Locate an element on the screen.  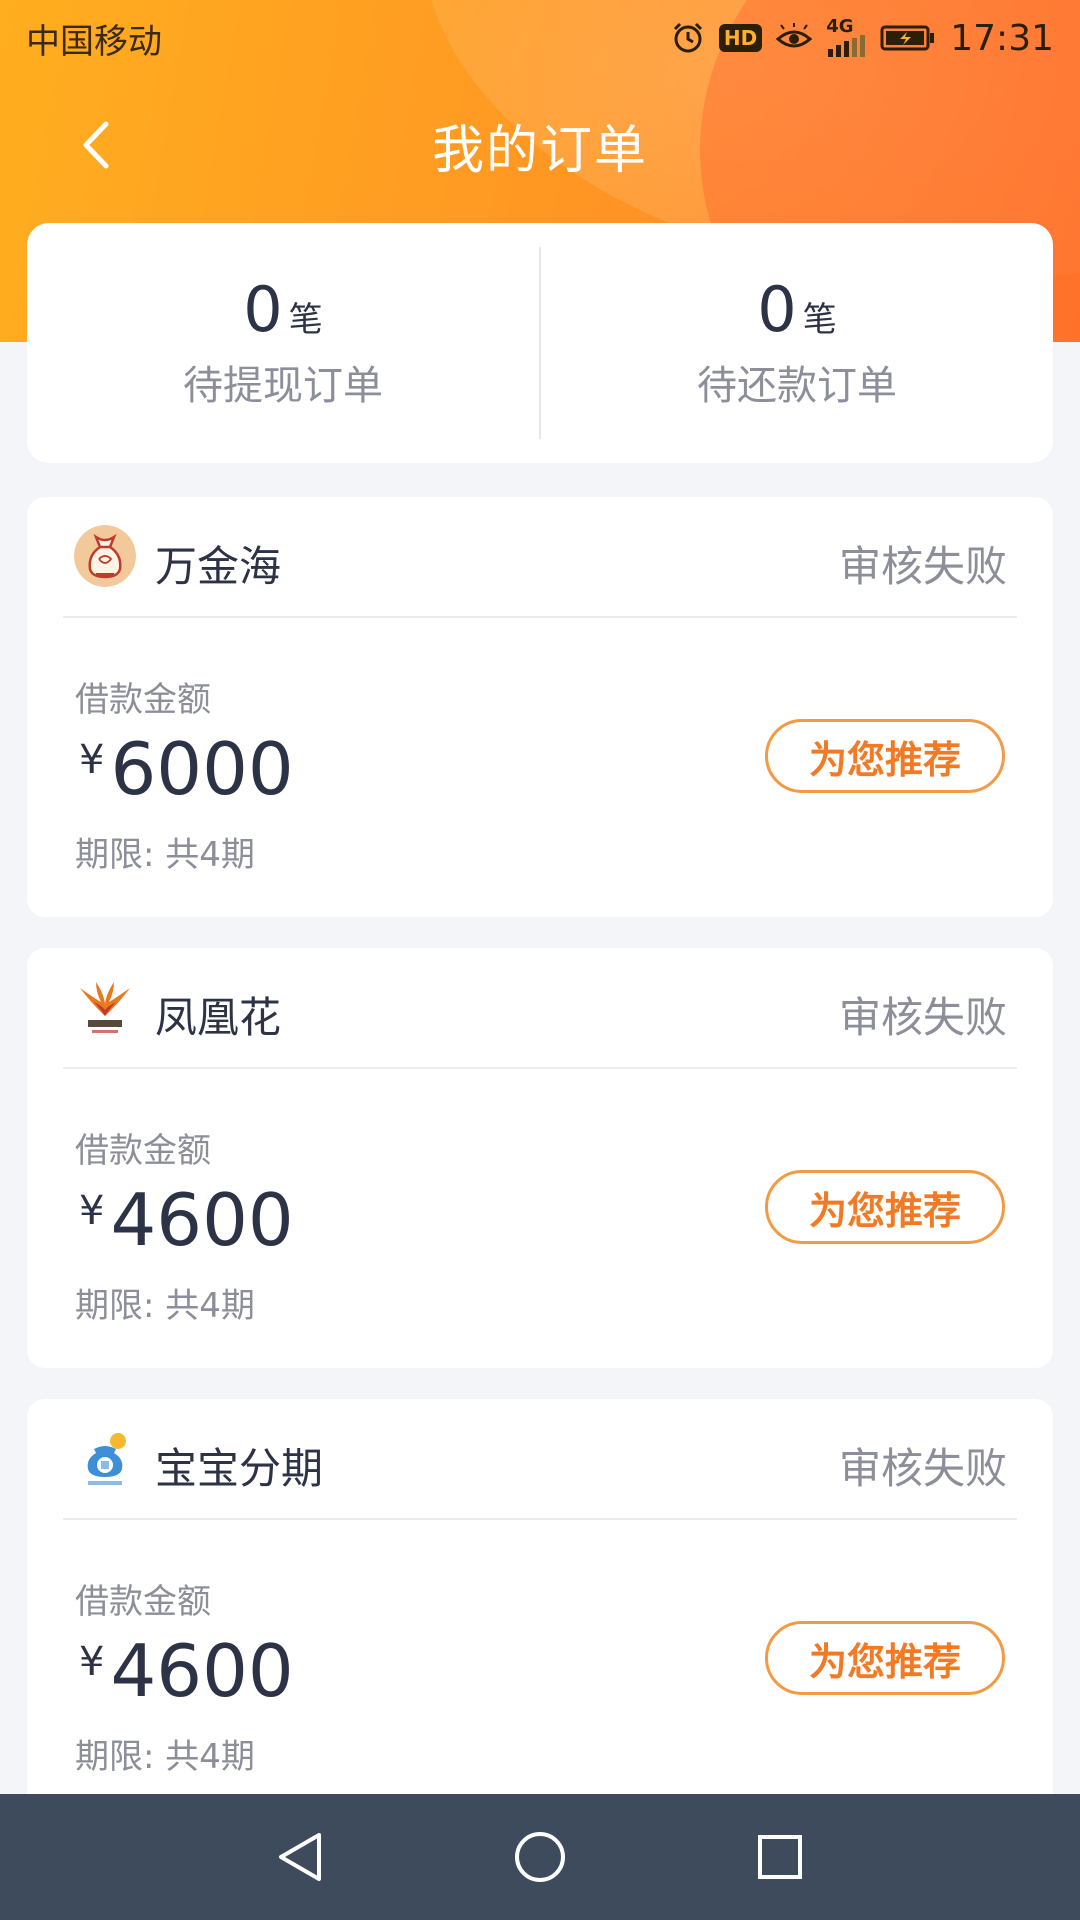
eye-icon is located at coordinates (794, 38).